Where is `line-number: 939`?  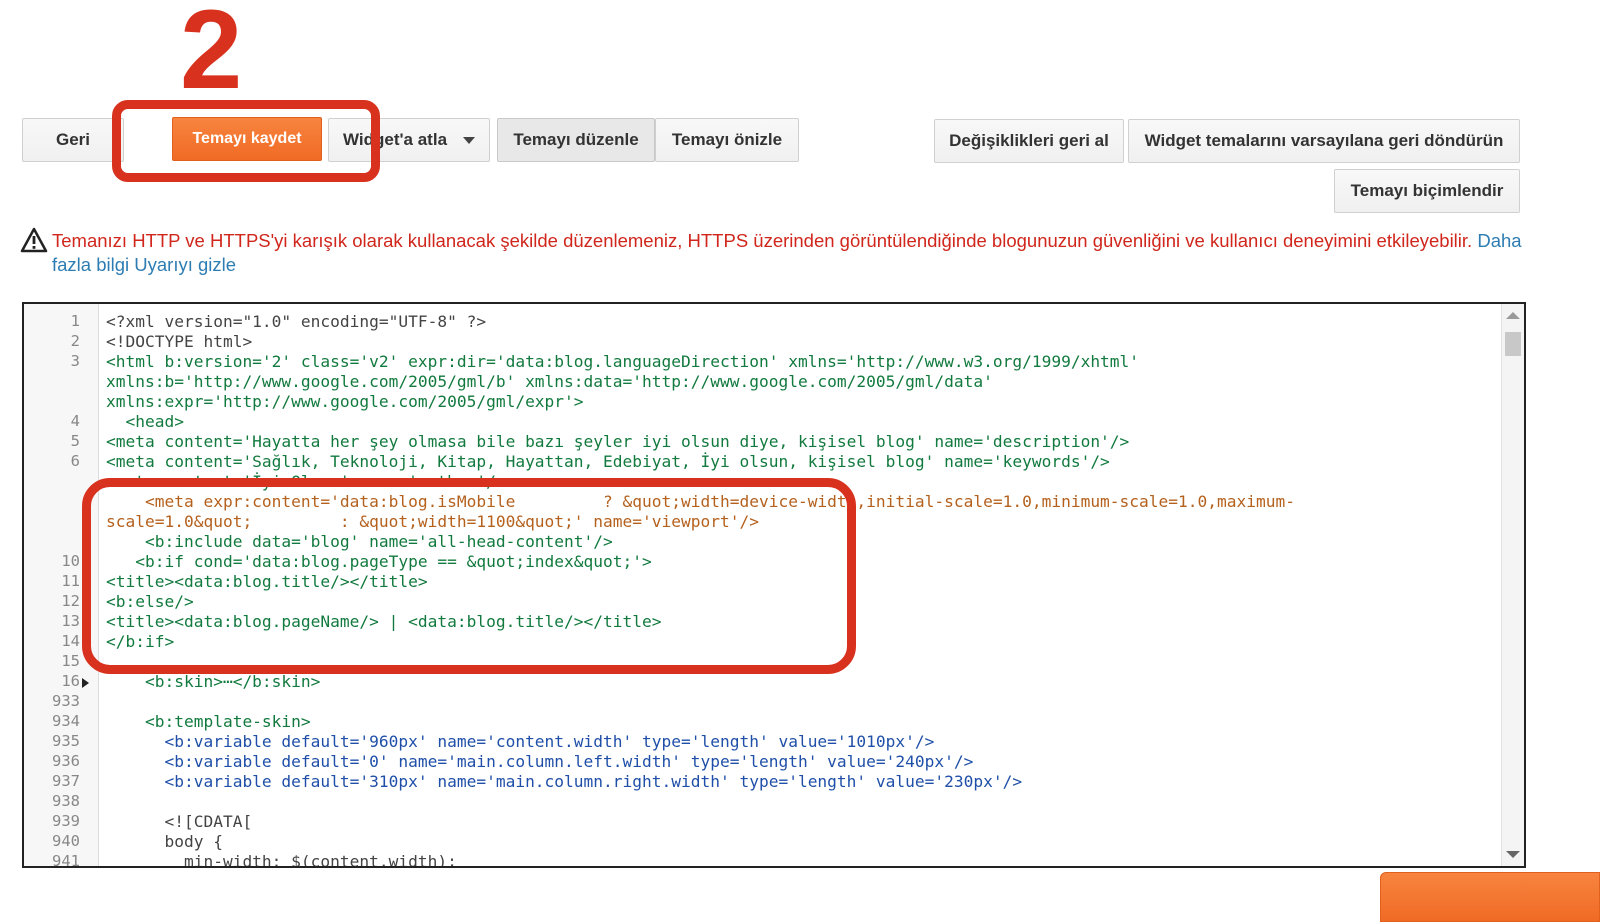 line-number: 939 is located at coordinates (66, 821).